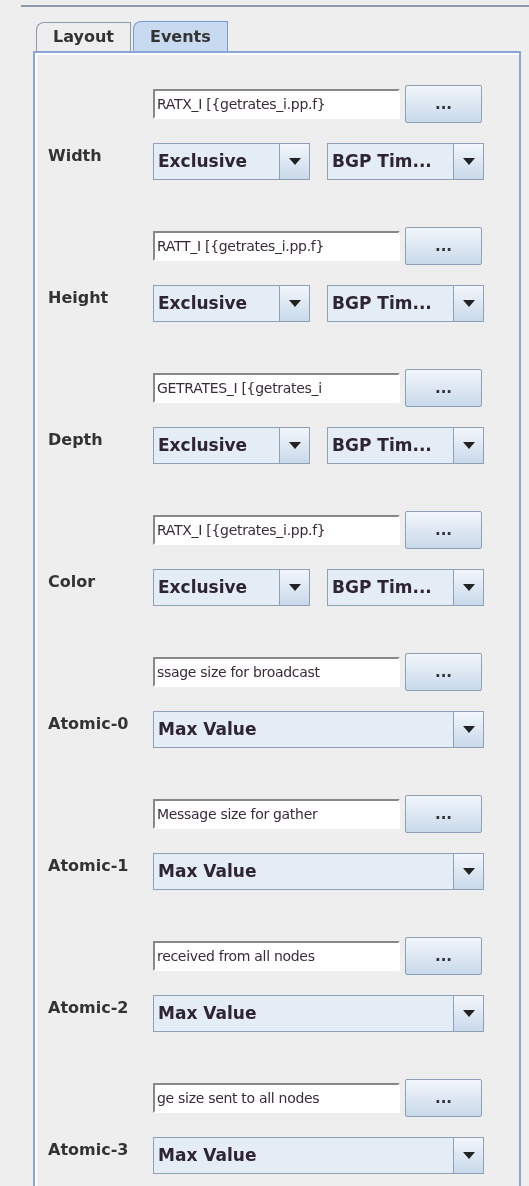 The height and width of the screenshot is (1186, 529). I want to click on row-label: Color, so click(72, 582).